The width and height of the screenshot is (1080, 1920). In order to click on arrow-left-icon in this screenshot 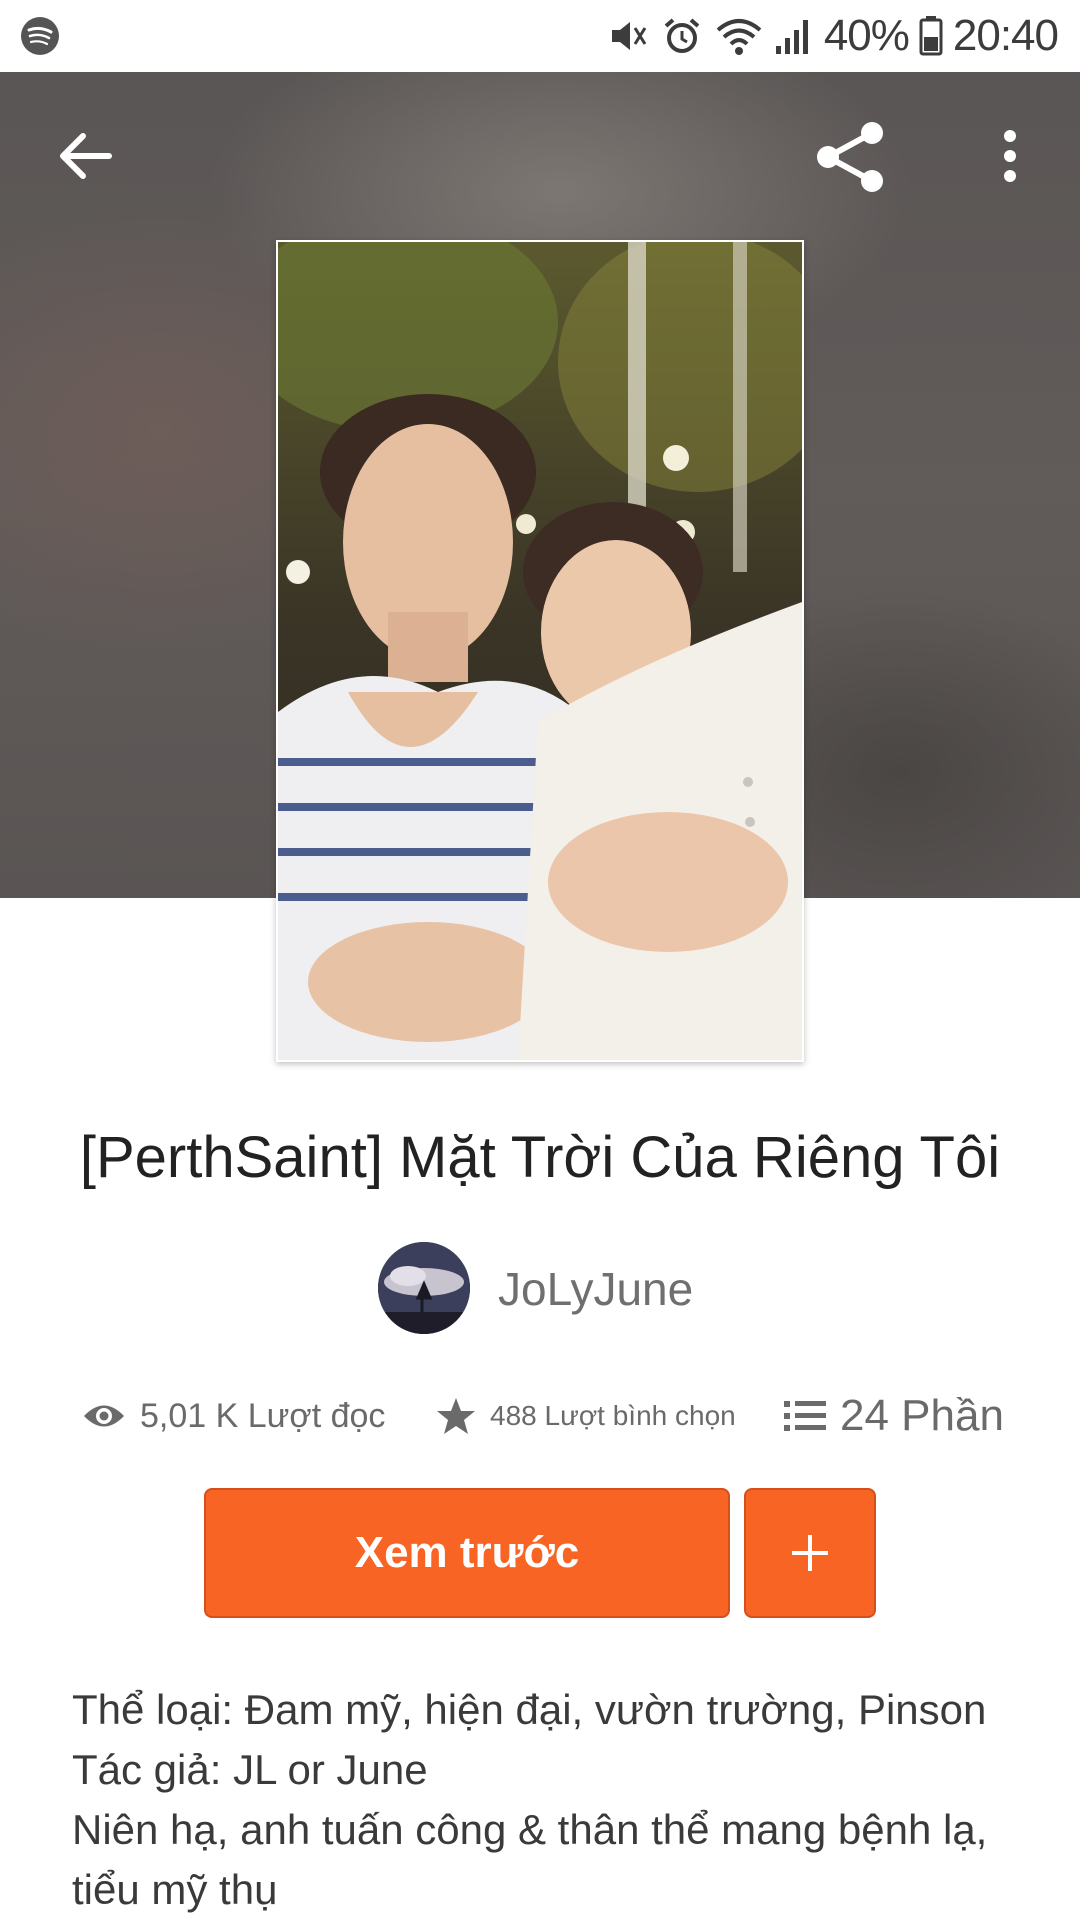, I will do `click(86, 156)`.